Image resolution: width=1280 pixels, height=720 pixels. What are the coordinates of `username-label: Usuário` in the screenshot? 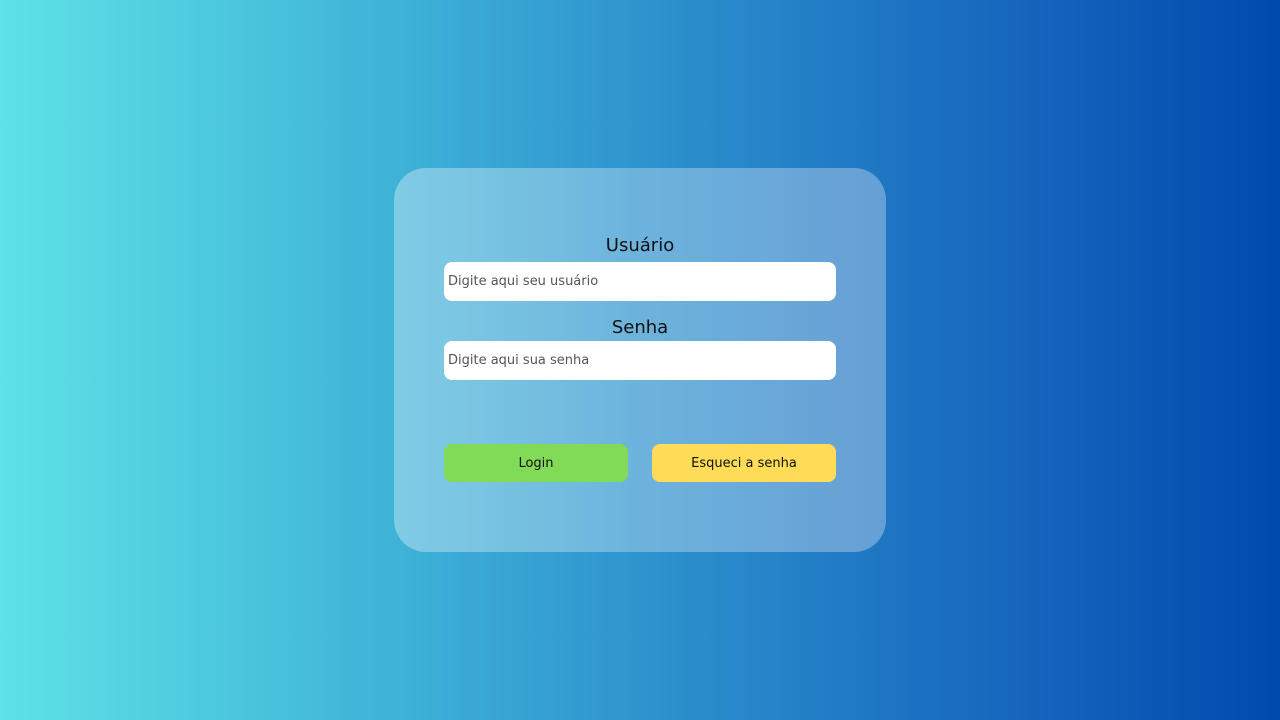 It's located at (640, 245).